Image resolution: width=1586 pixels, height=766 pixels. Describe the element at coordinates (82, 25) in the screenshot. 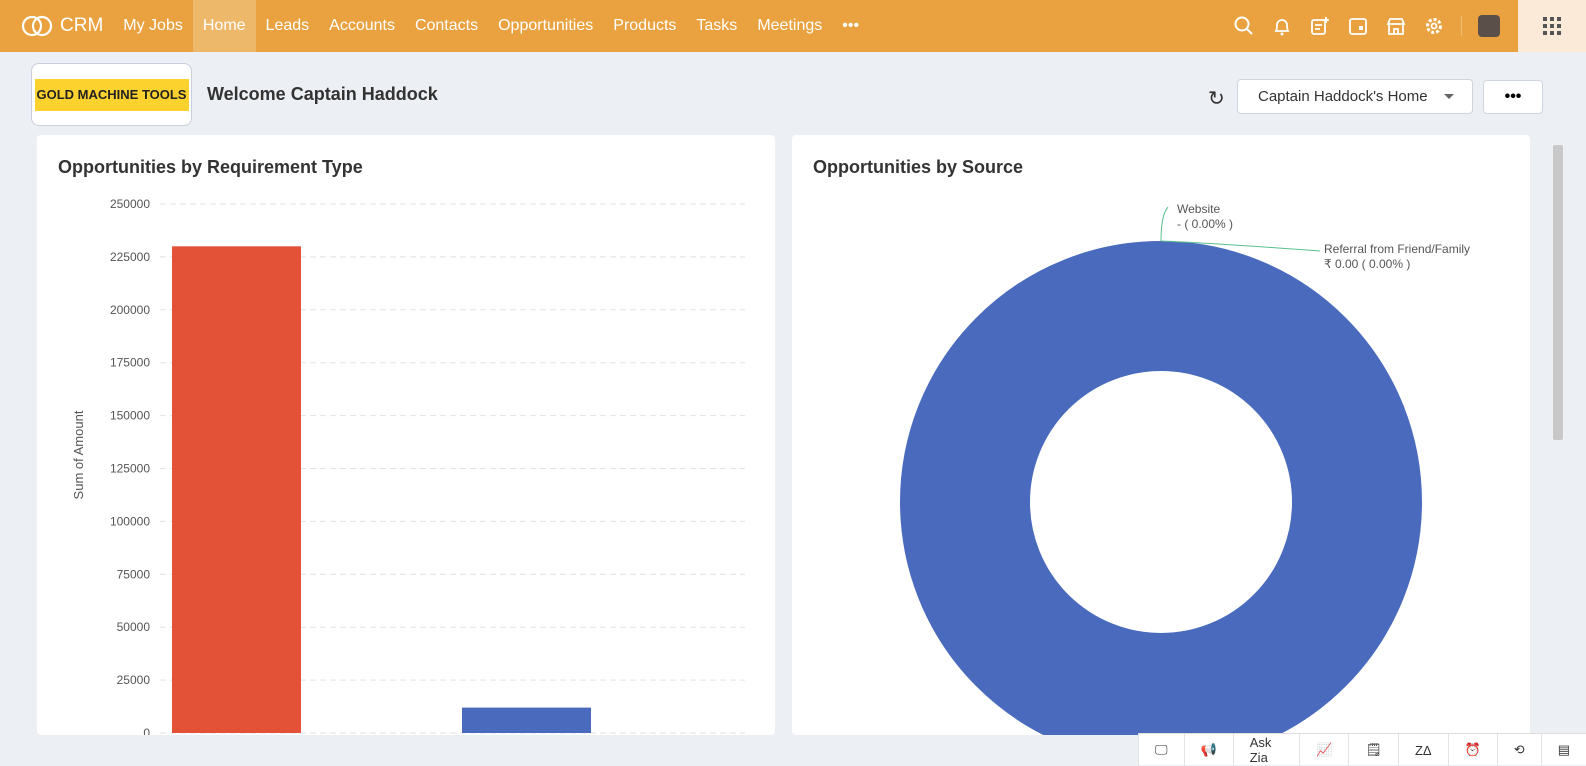

I see `app-name: CRM` at that location.